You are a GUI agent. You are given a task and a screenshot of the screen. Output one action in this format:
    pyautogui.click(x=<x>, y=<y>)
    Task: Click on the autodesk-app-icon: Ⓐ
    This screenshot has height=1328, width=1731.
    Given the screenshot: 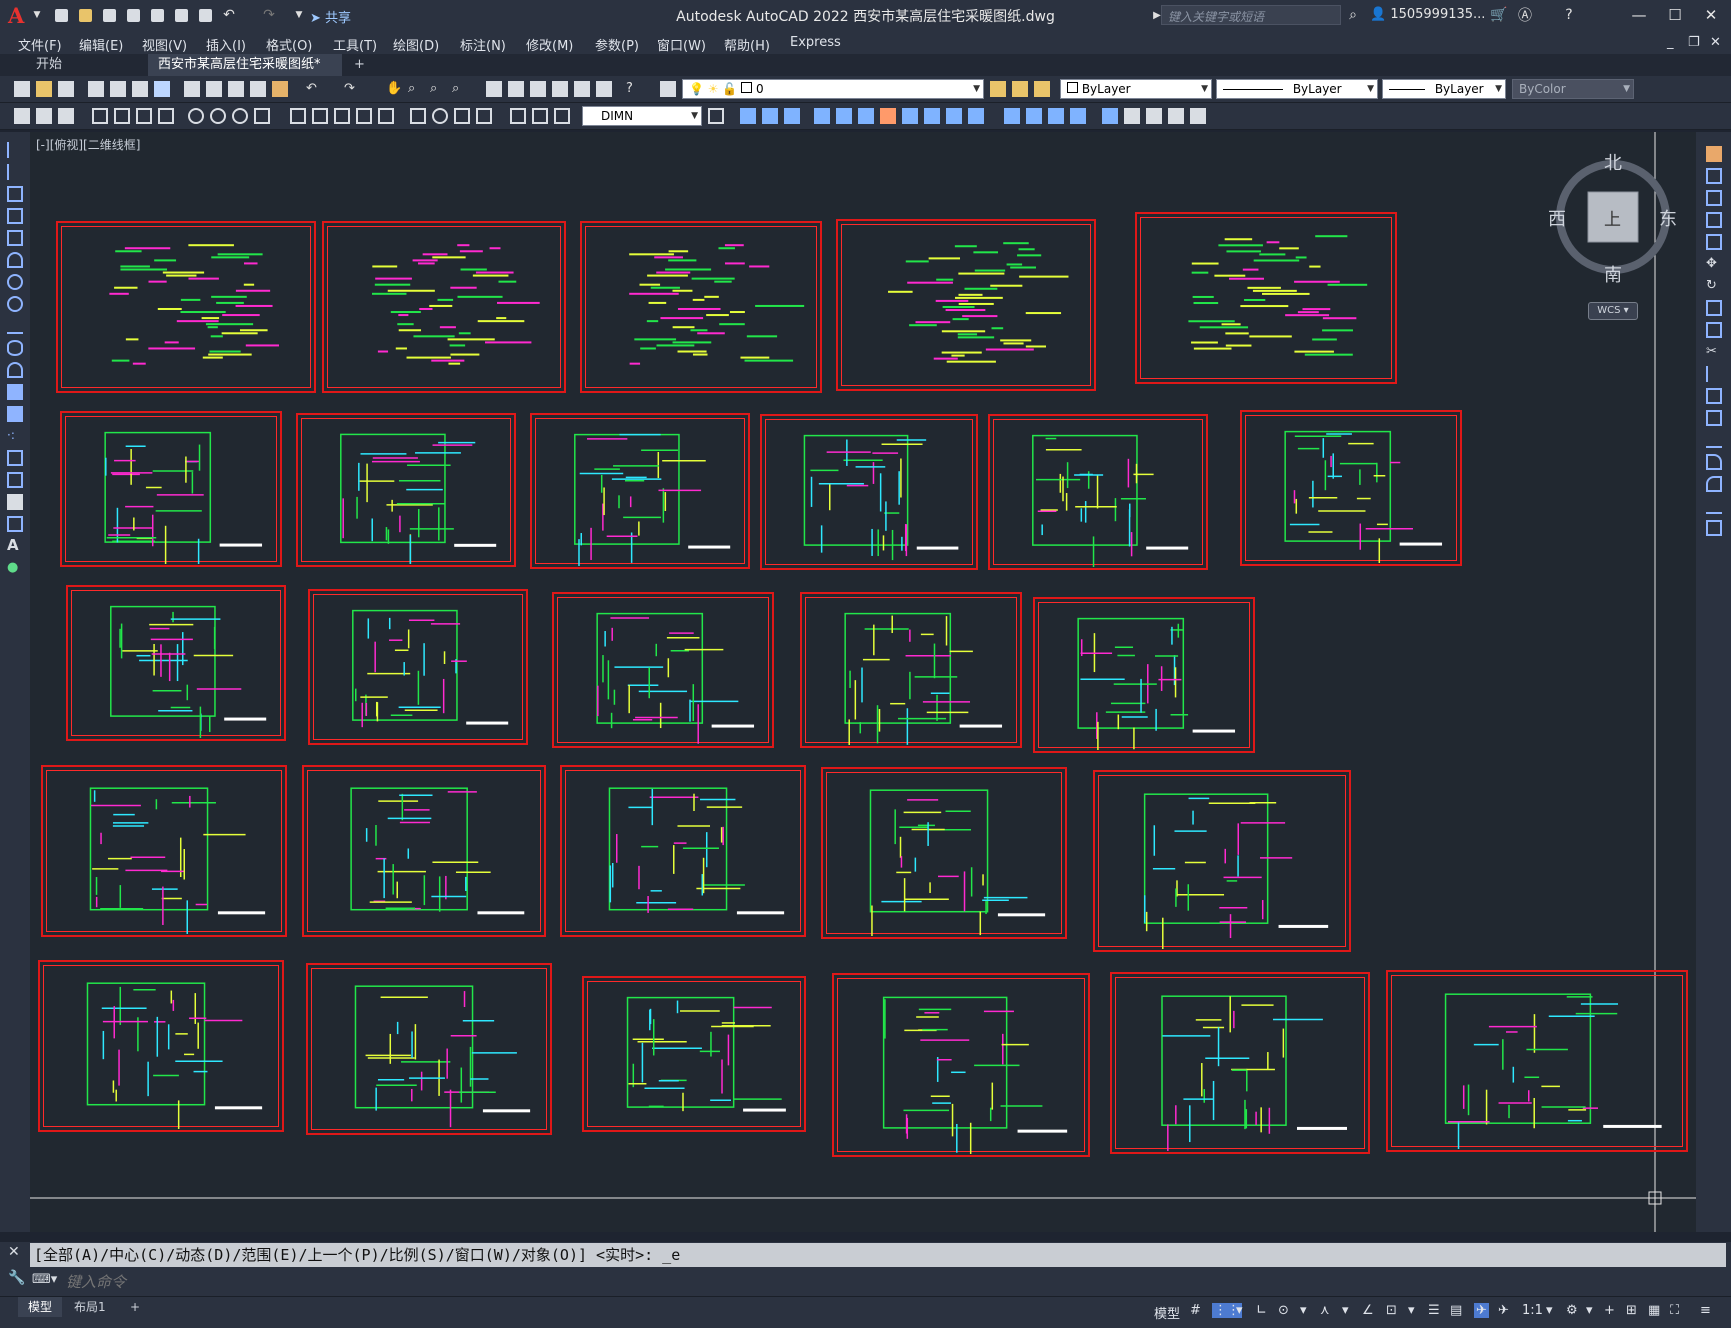 What is the action you would take?
    pyautogui.click(x=1525, y=15)
    